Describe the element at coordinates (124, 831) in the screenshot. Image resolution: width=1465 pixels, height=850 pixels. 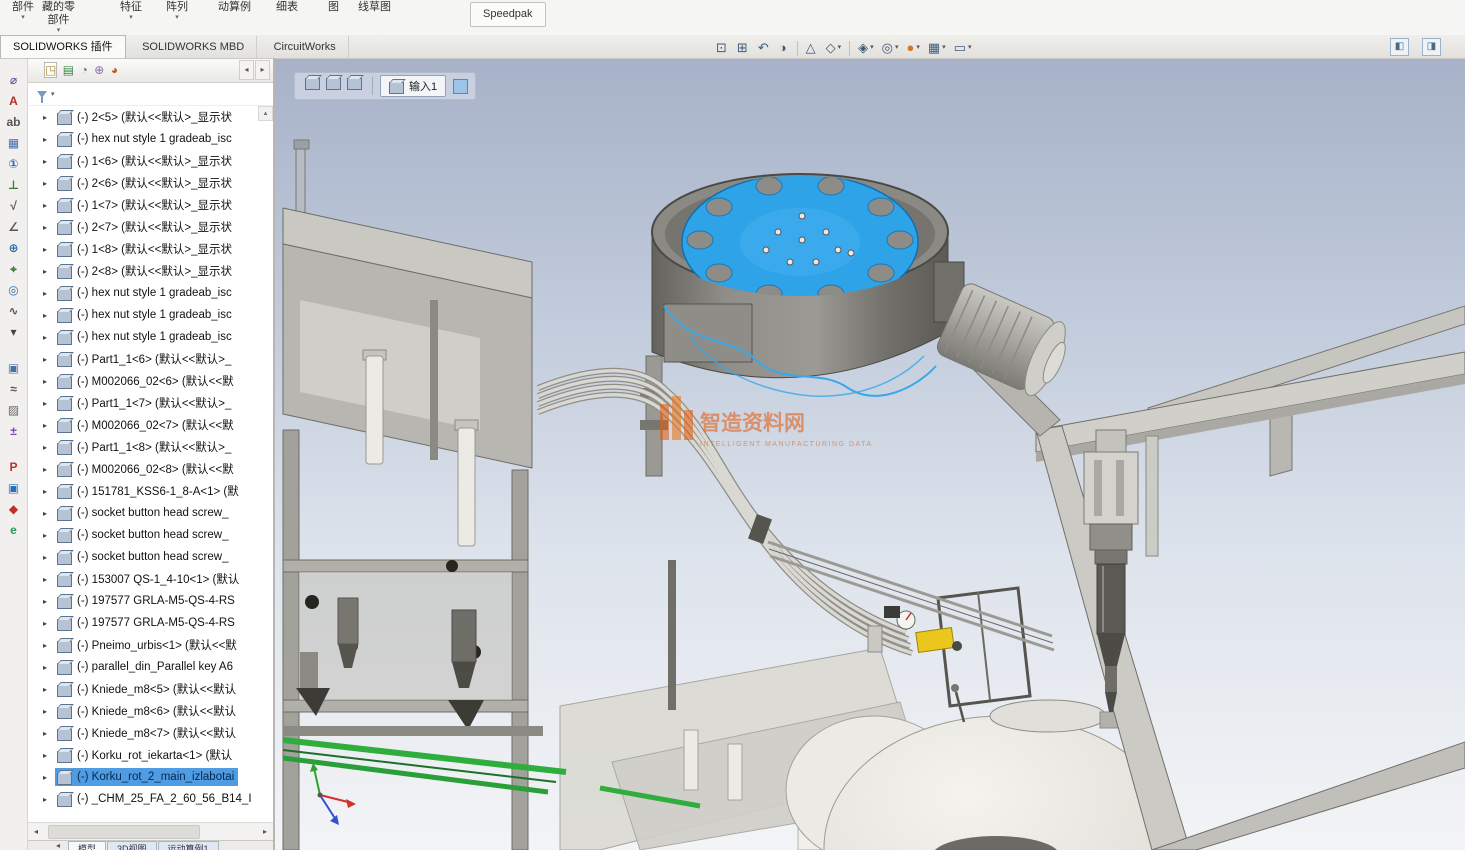
I see `scrollbar-thumb` at that location.